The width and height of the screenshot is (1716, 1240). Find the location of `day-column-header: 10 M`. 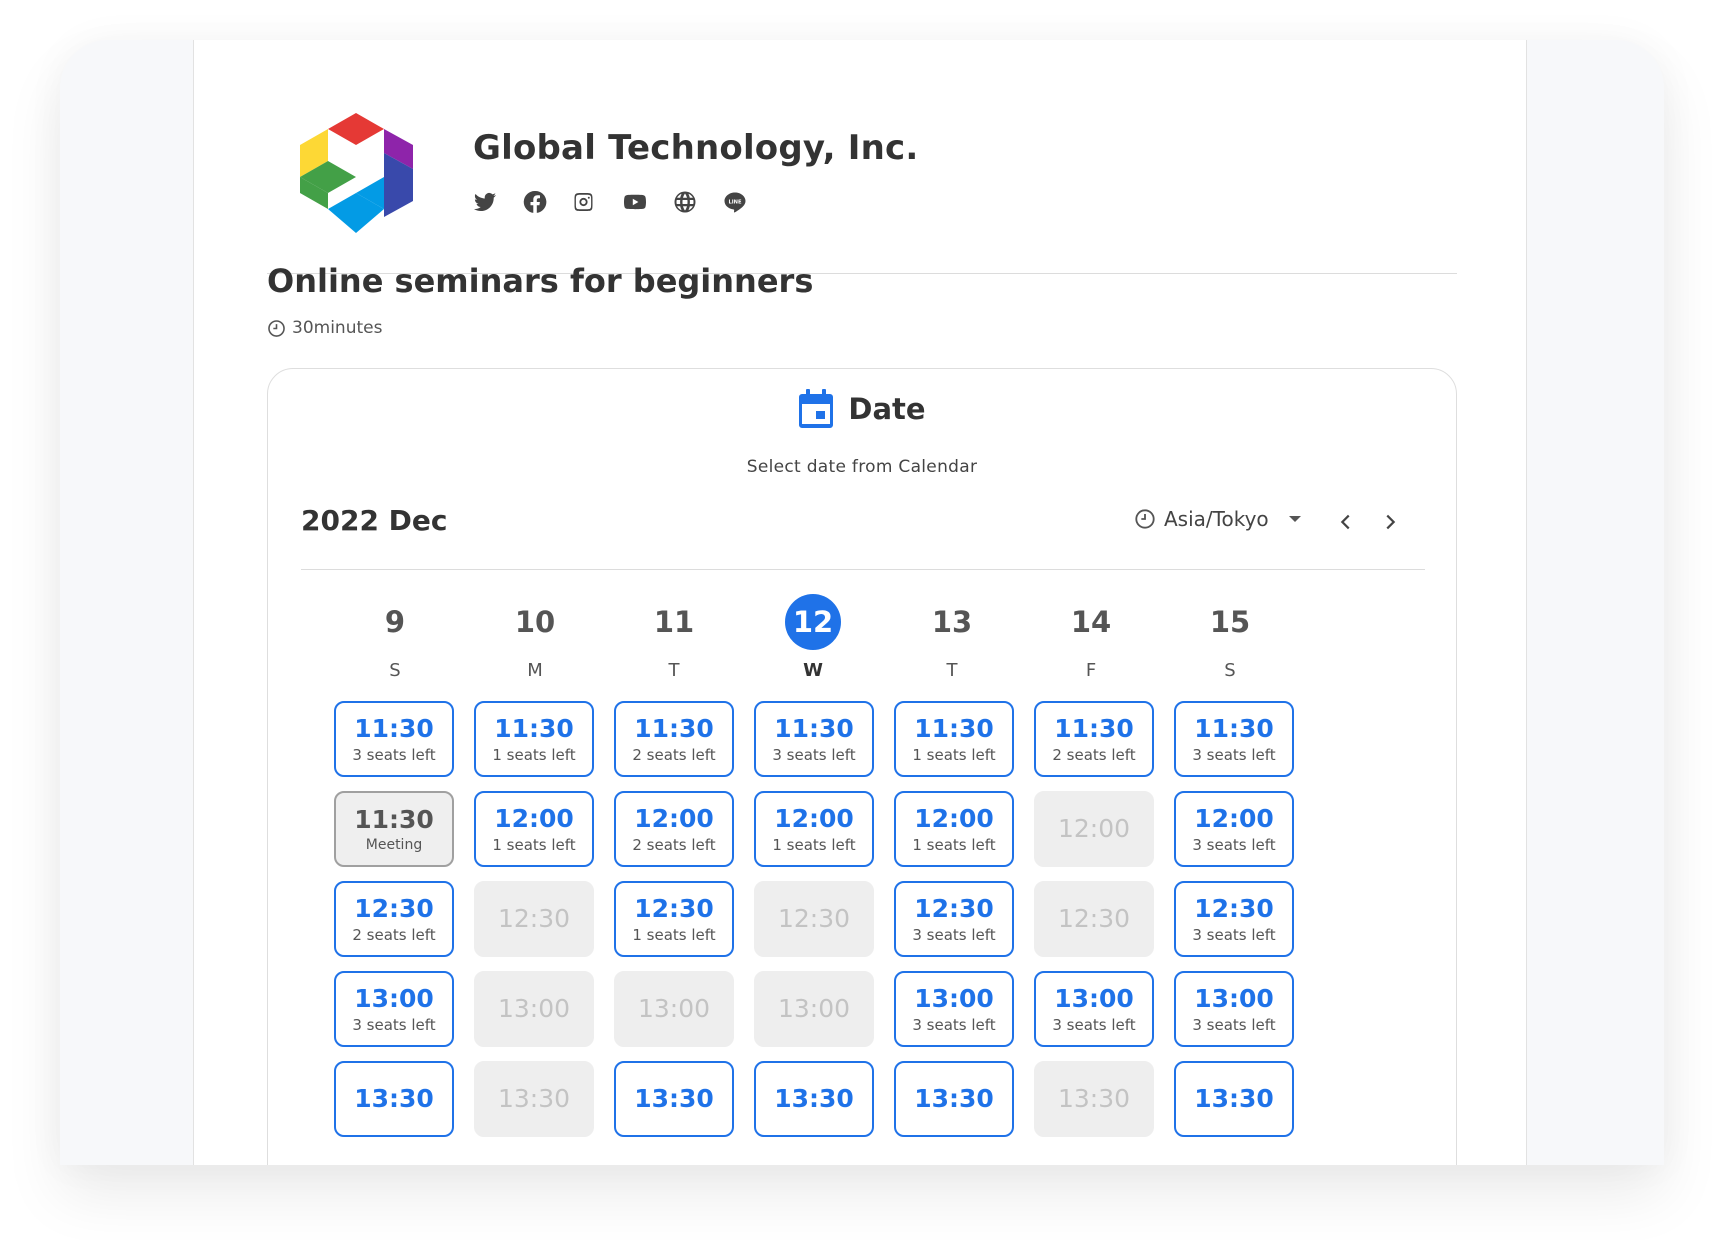

day-column-header: 10 M is located at coordinates (535, 637).